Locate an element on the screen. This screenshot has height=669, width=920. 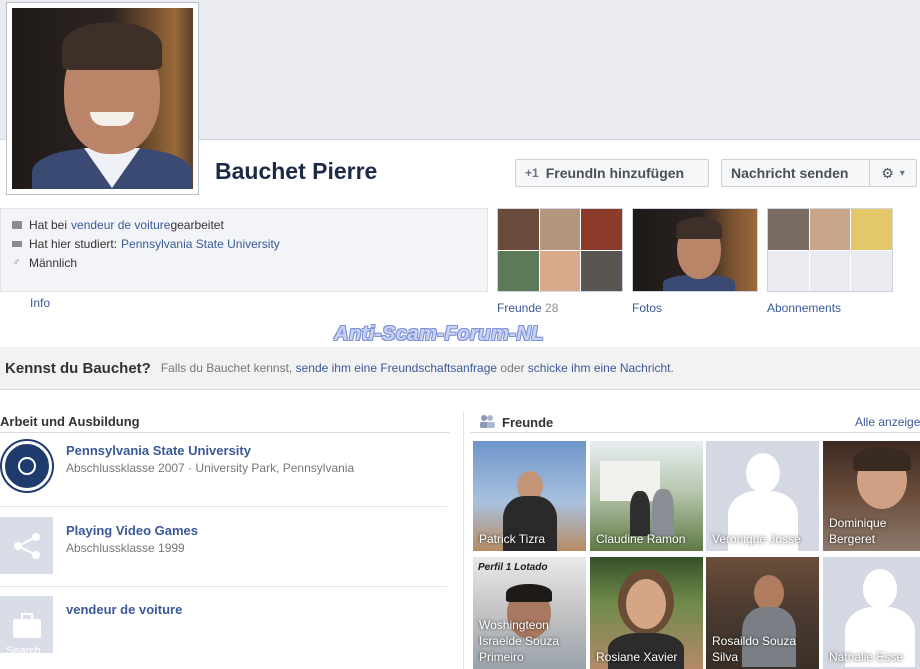
profile-picture is located at coordinates (102, 98).